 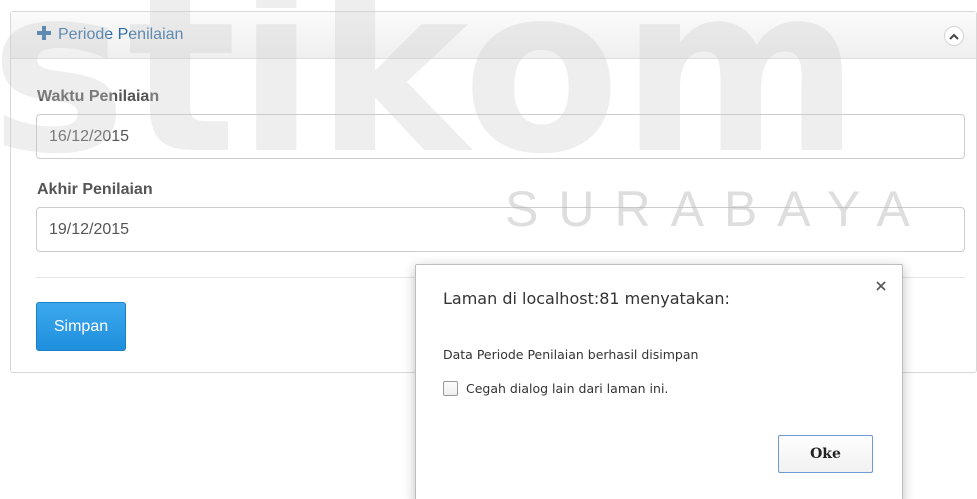 I want to click on dialog-checkbox-row: Cegah dialog lain dari laman ini., so click(x=555, y=388).